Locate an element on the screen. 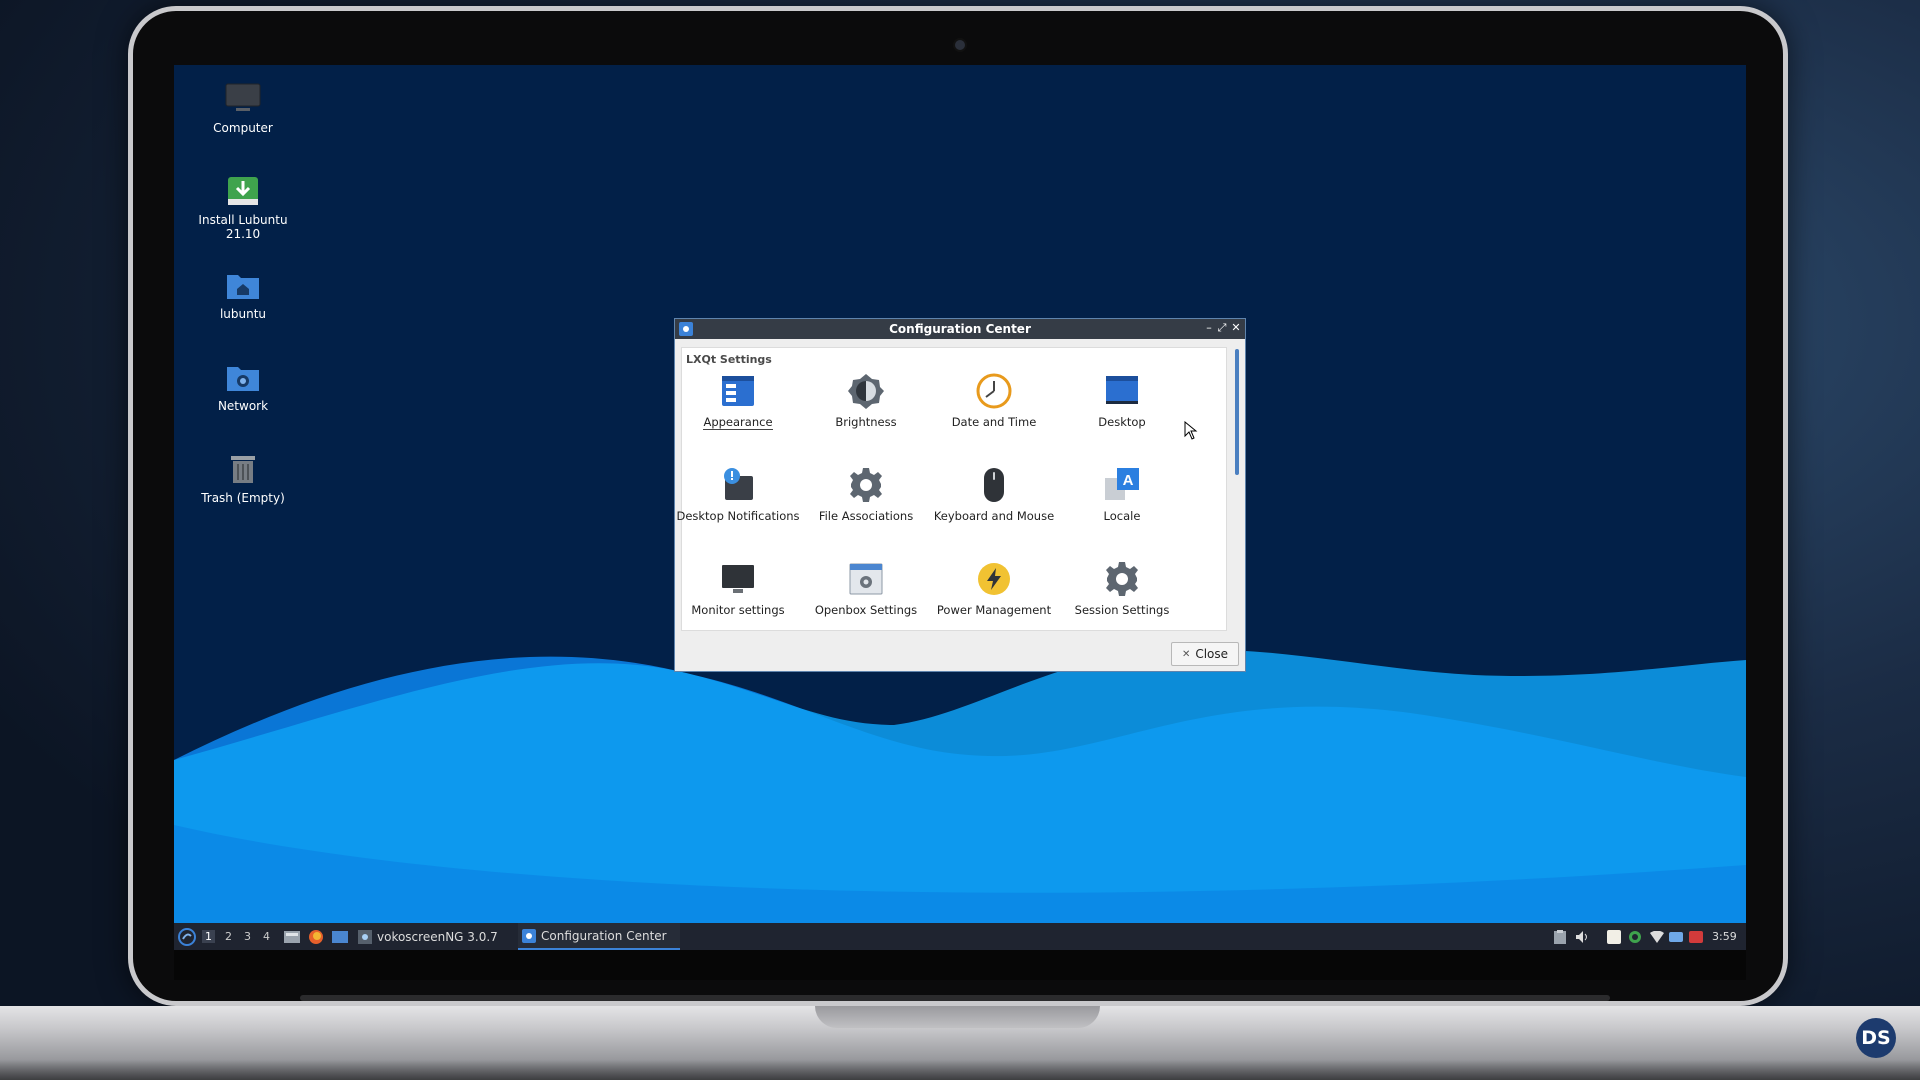  svg-text: A is located at coordinates (1128, 480).